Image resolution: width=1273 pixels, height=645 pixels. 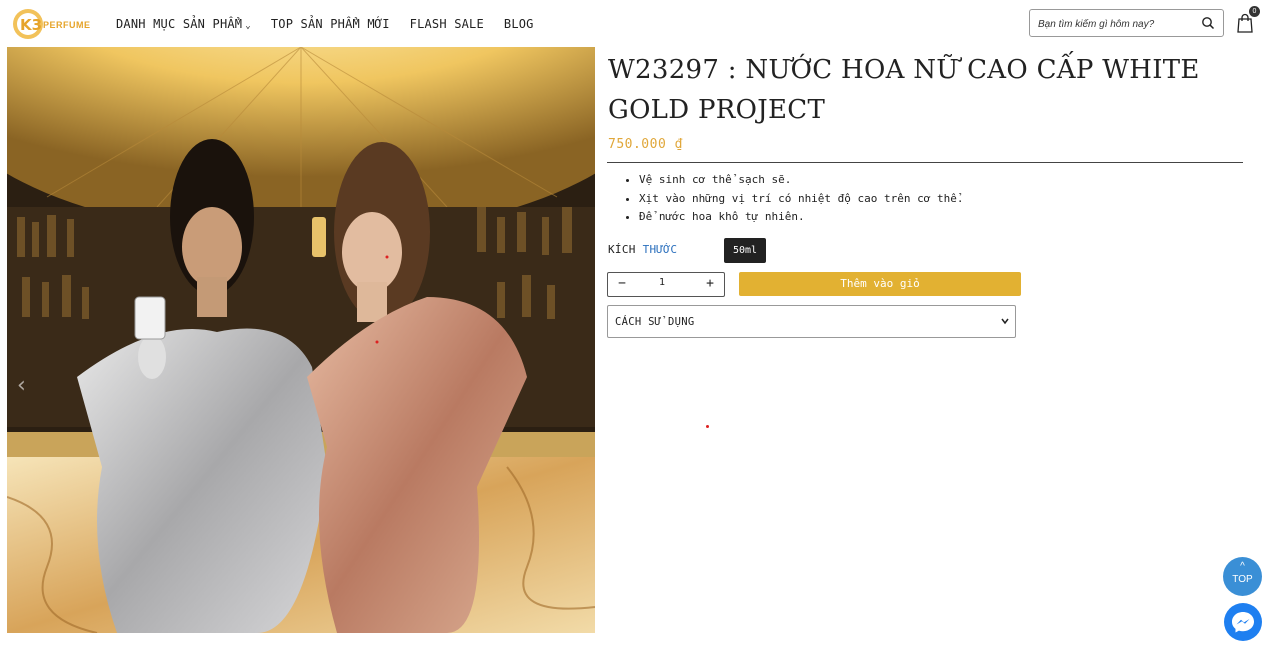 What do you see at coordinates (801, 180) in the screenshot?
I see `list-item: Vệ sinh cơ thể sạch sẽ.` at bounding box center [801, 180].